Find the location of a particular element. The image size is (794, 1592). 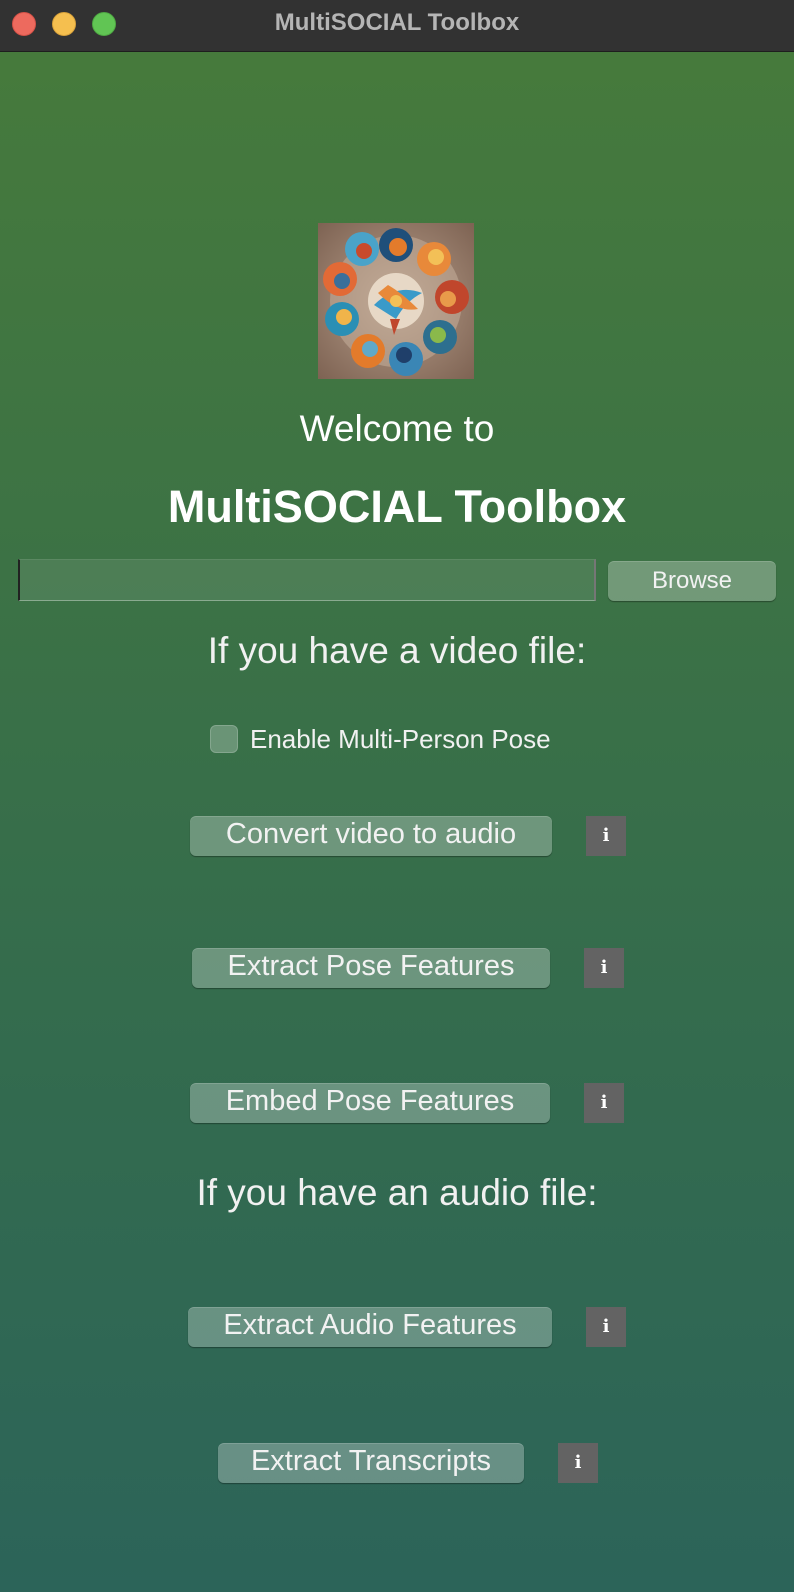

welcome-text: Welcome to is located at coordinates (397, 428).